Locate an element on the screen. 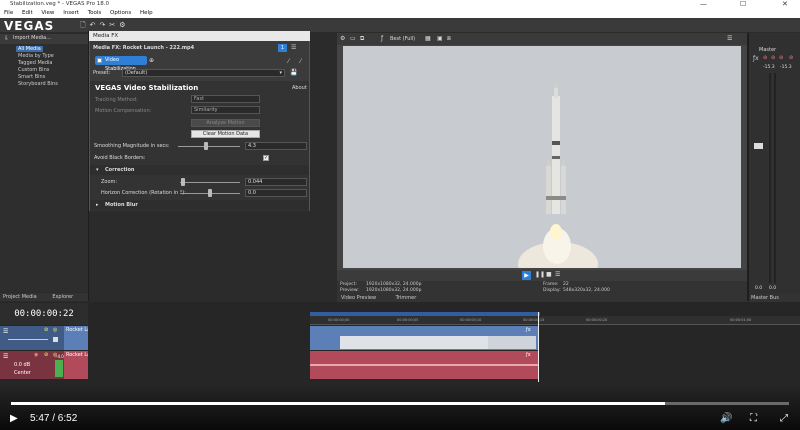 This screenshot has width=800, height=430. motion-comp-select: Similarity is located at coordinates (225, 110).